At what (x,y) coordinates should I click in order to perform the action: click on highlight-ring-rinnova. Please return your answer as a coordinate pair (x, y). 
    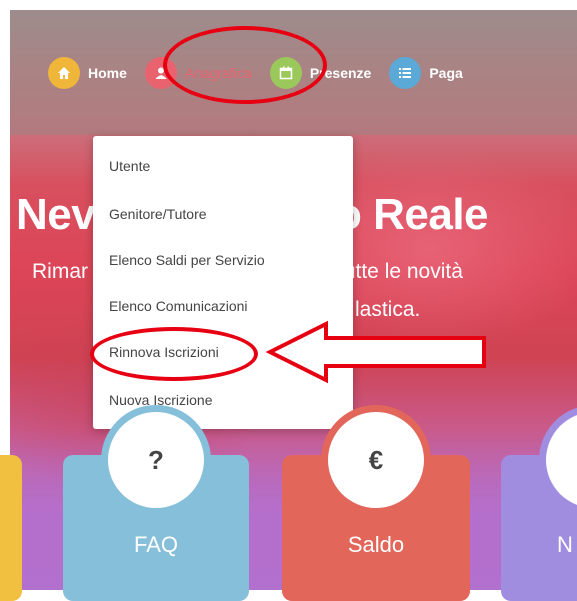
    Looking at the image, I should click on (174, 354).